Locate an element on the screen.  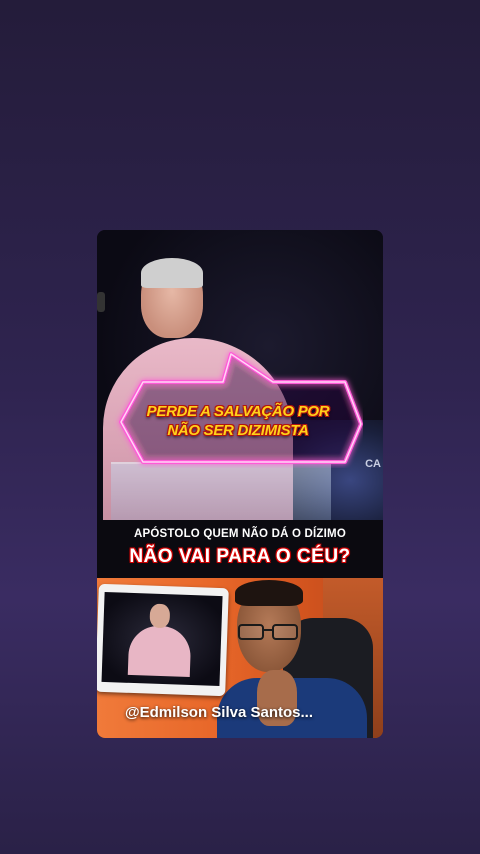
tablet-screen is located at coordinates (162, 639).